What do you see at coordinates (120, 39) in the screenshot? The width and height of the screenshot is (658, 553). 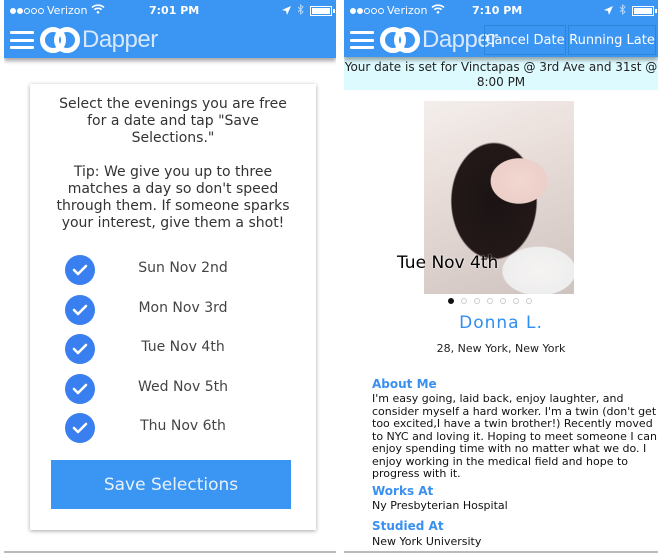 I see `app-name: Dapper` at bounding box center [120, 39].